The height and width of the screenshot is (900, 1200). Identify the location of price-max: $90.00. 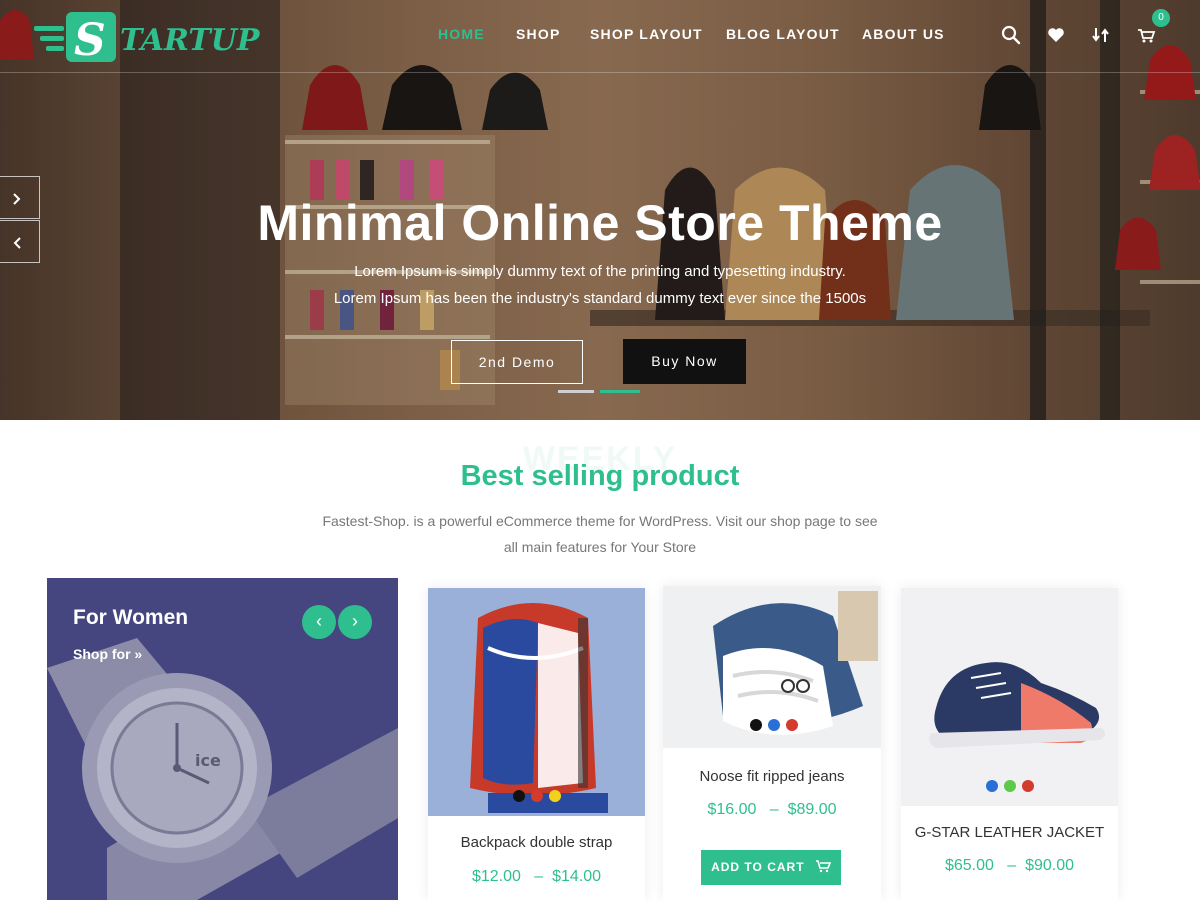
(1049, 865).